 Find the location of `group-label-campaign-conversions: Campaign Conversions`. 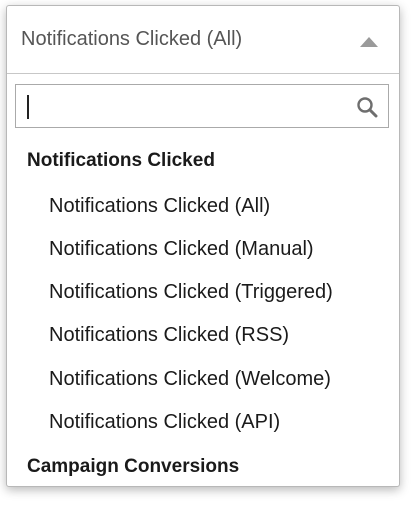

group-label-campaign-conversions: Campaign Conversions is located at coordinates (133, 466).